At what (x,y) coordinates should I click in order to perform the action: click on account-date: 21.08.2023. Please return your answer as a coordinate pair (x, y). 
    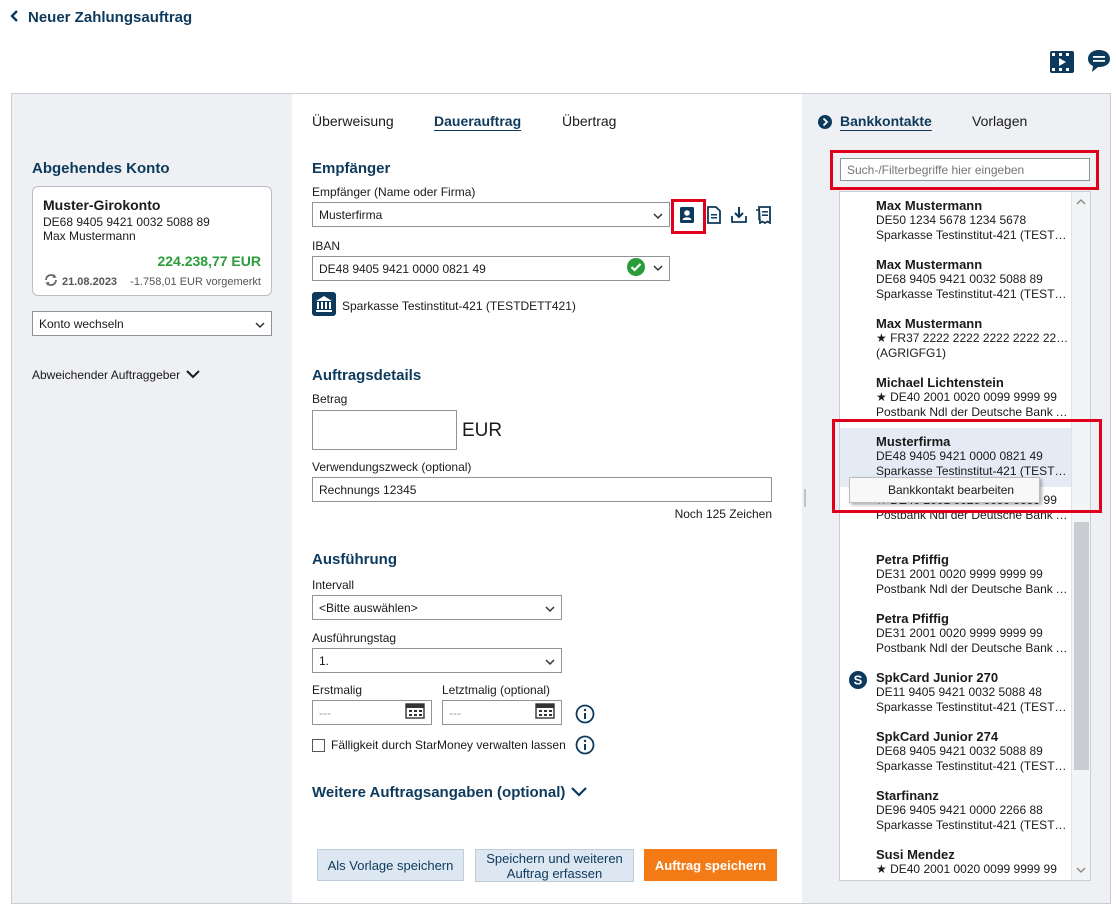
    Looking at the image, I should click on (90, 281).